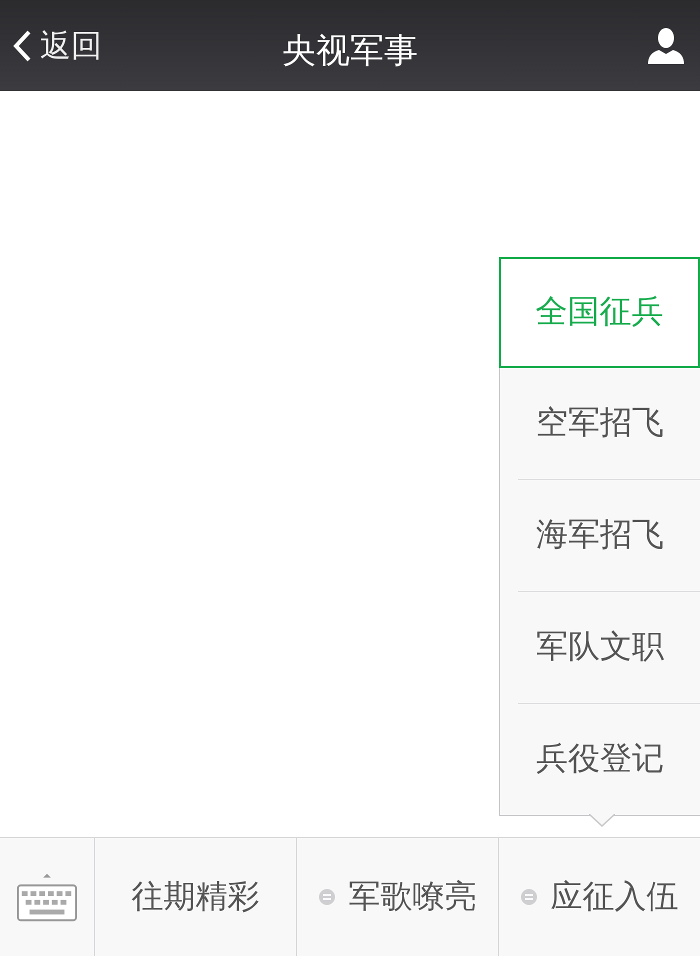 The height and width of the screenshot is (956, 700). What do you see at coordinates (609, 534) in the screenshot?
I see `menu-item: 海军招飞` at bounding box center [609, 534].